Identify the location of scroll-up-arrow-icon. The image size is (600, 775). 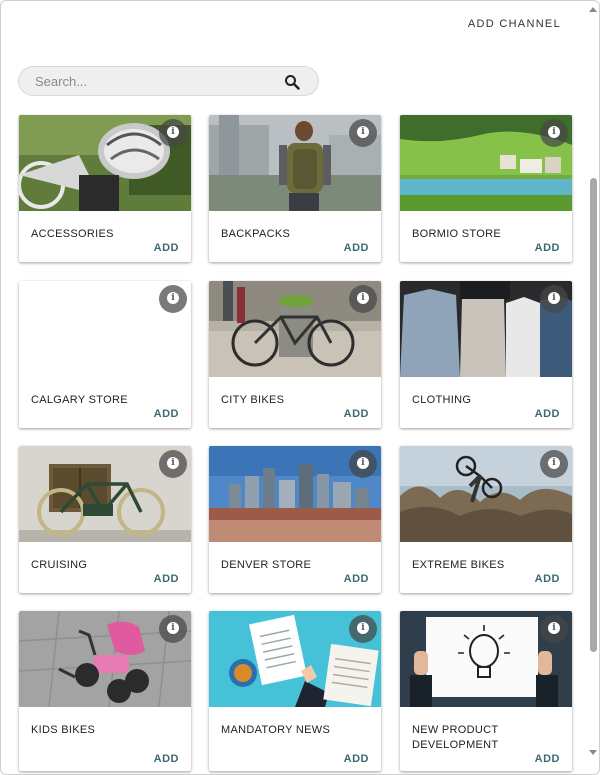
(593, 9).